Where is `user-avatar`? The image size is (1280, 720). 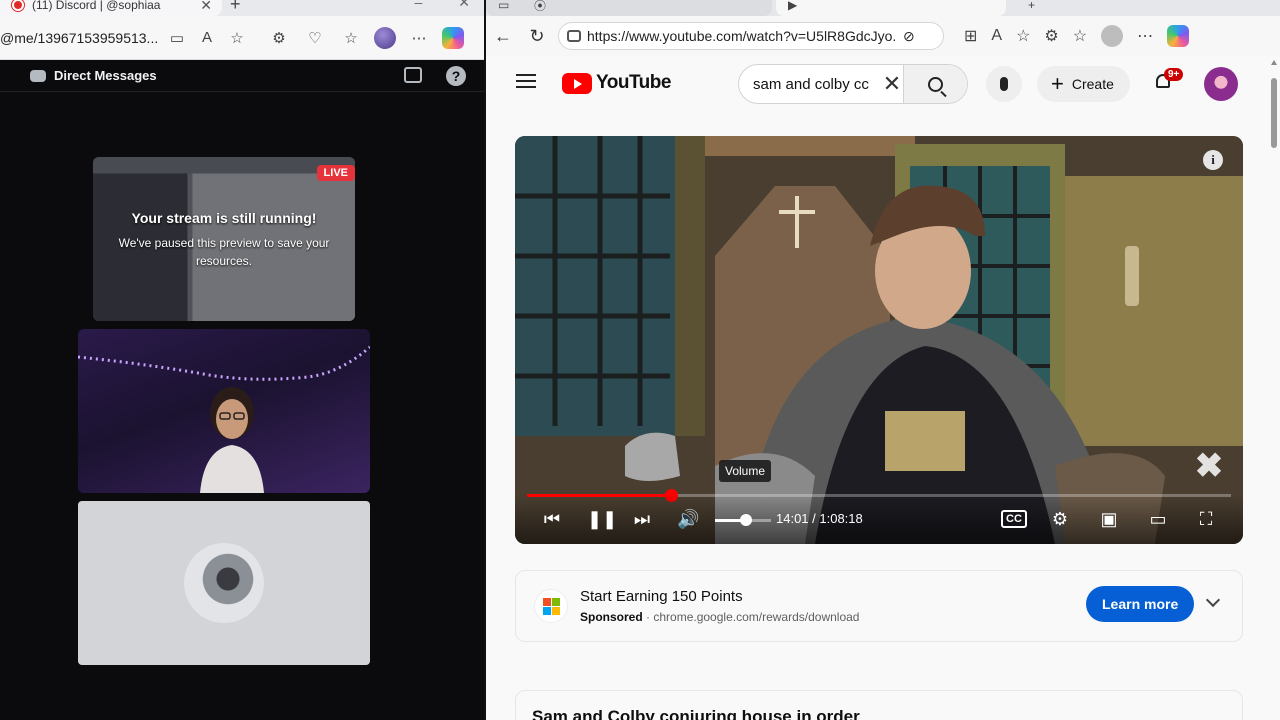
user-avatar is located at coordinates (224, 583).